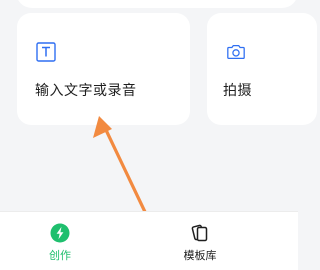 The width and height of the screenshot is (320, 270). Describe the element at coordinates (237, 91) in the screenshot. I see `photo-label: 拍摄` at that location.